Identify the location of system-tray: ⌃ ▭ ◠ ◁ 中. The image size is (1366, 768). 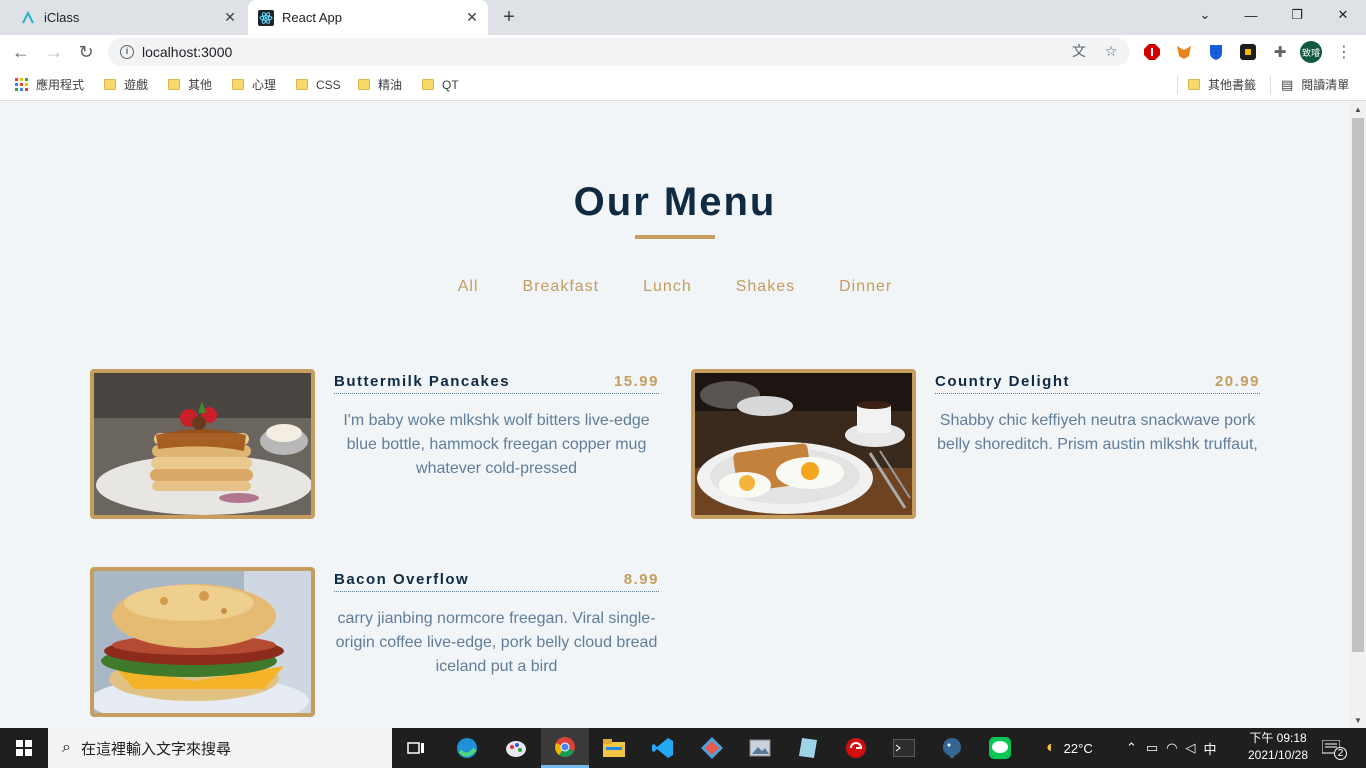
(1171, 748).